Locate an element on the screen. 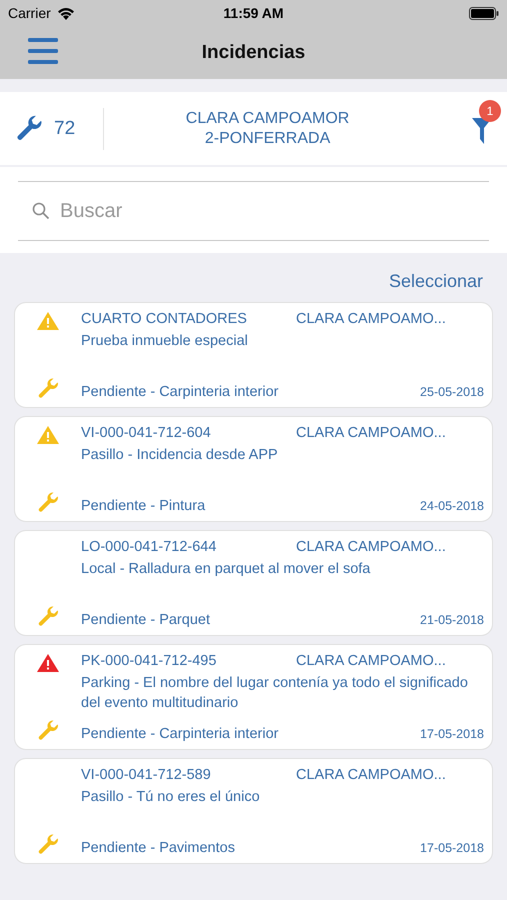  incident-date: 21-05-2018 is located at coordinates (452, 620).